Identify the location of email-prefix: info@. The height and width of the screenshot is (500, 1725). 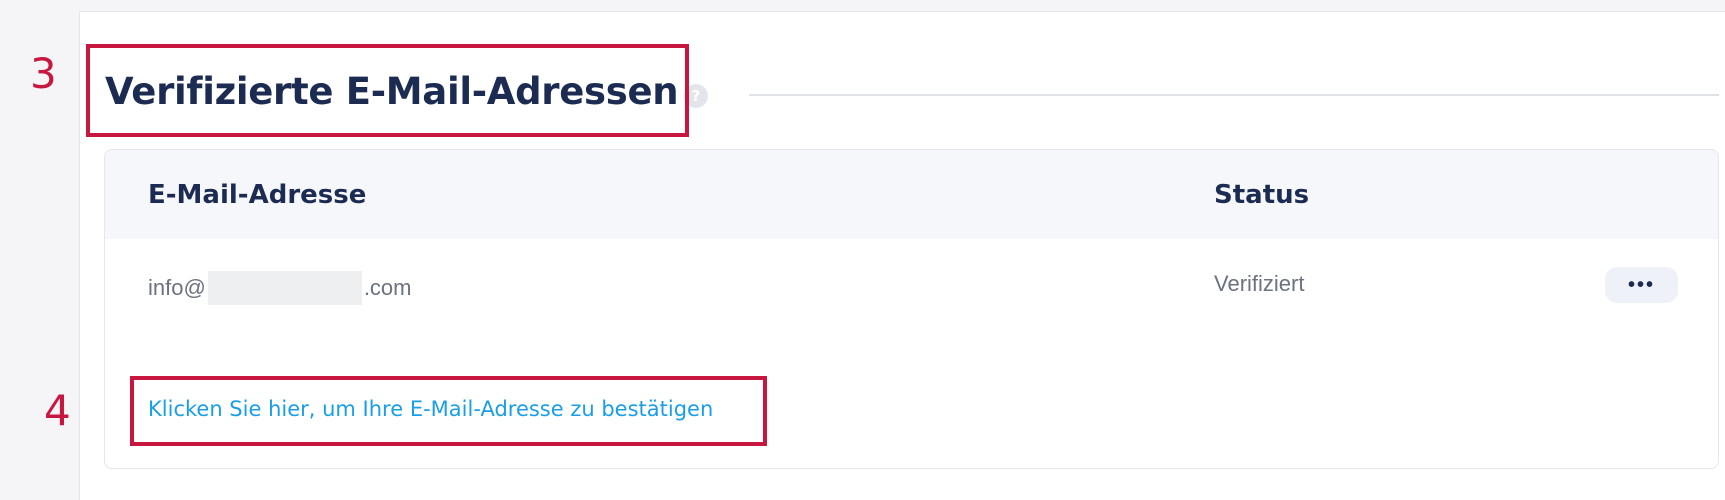
(177, 287).